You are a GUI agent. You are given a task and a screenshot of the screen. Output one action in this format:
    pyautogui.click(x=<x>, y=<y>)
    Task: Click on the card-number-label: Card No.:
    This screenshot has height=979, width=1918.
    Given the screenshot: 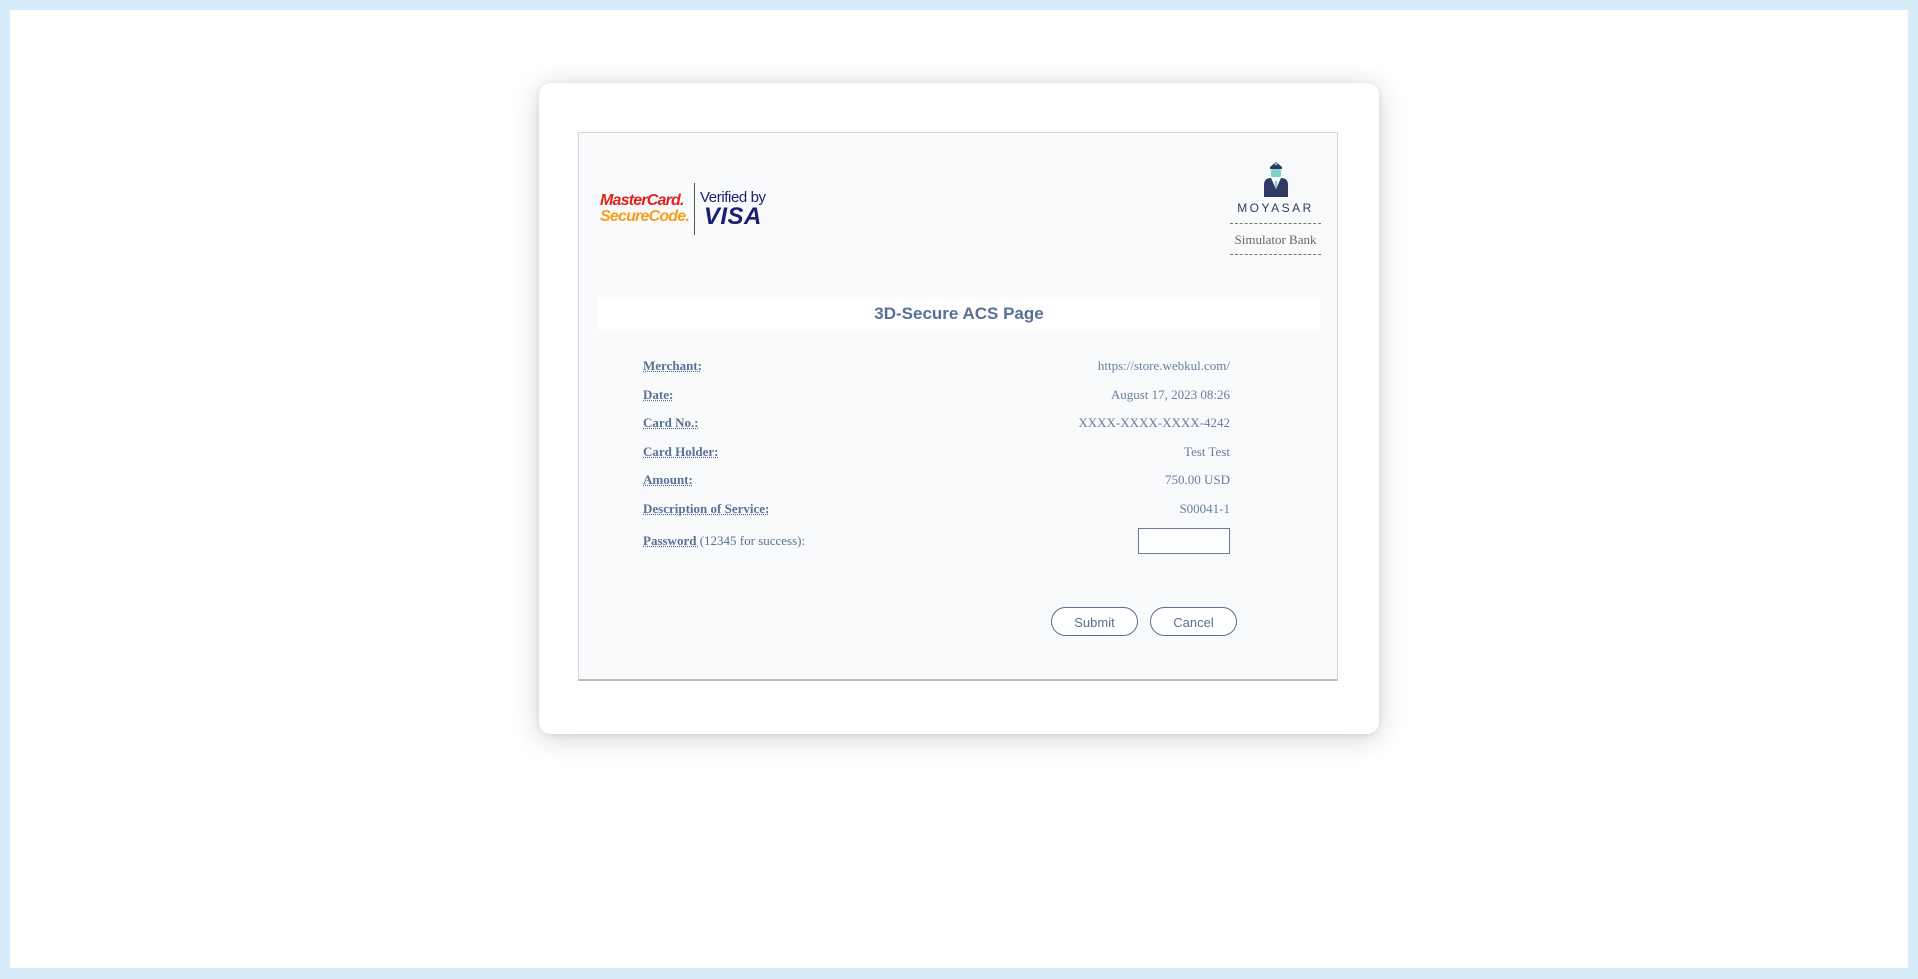 What is the action you would take?
    pyautogui.click(x=671, y=423)
    